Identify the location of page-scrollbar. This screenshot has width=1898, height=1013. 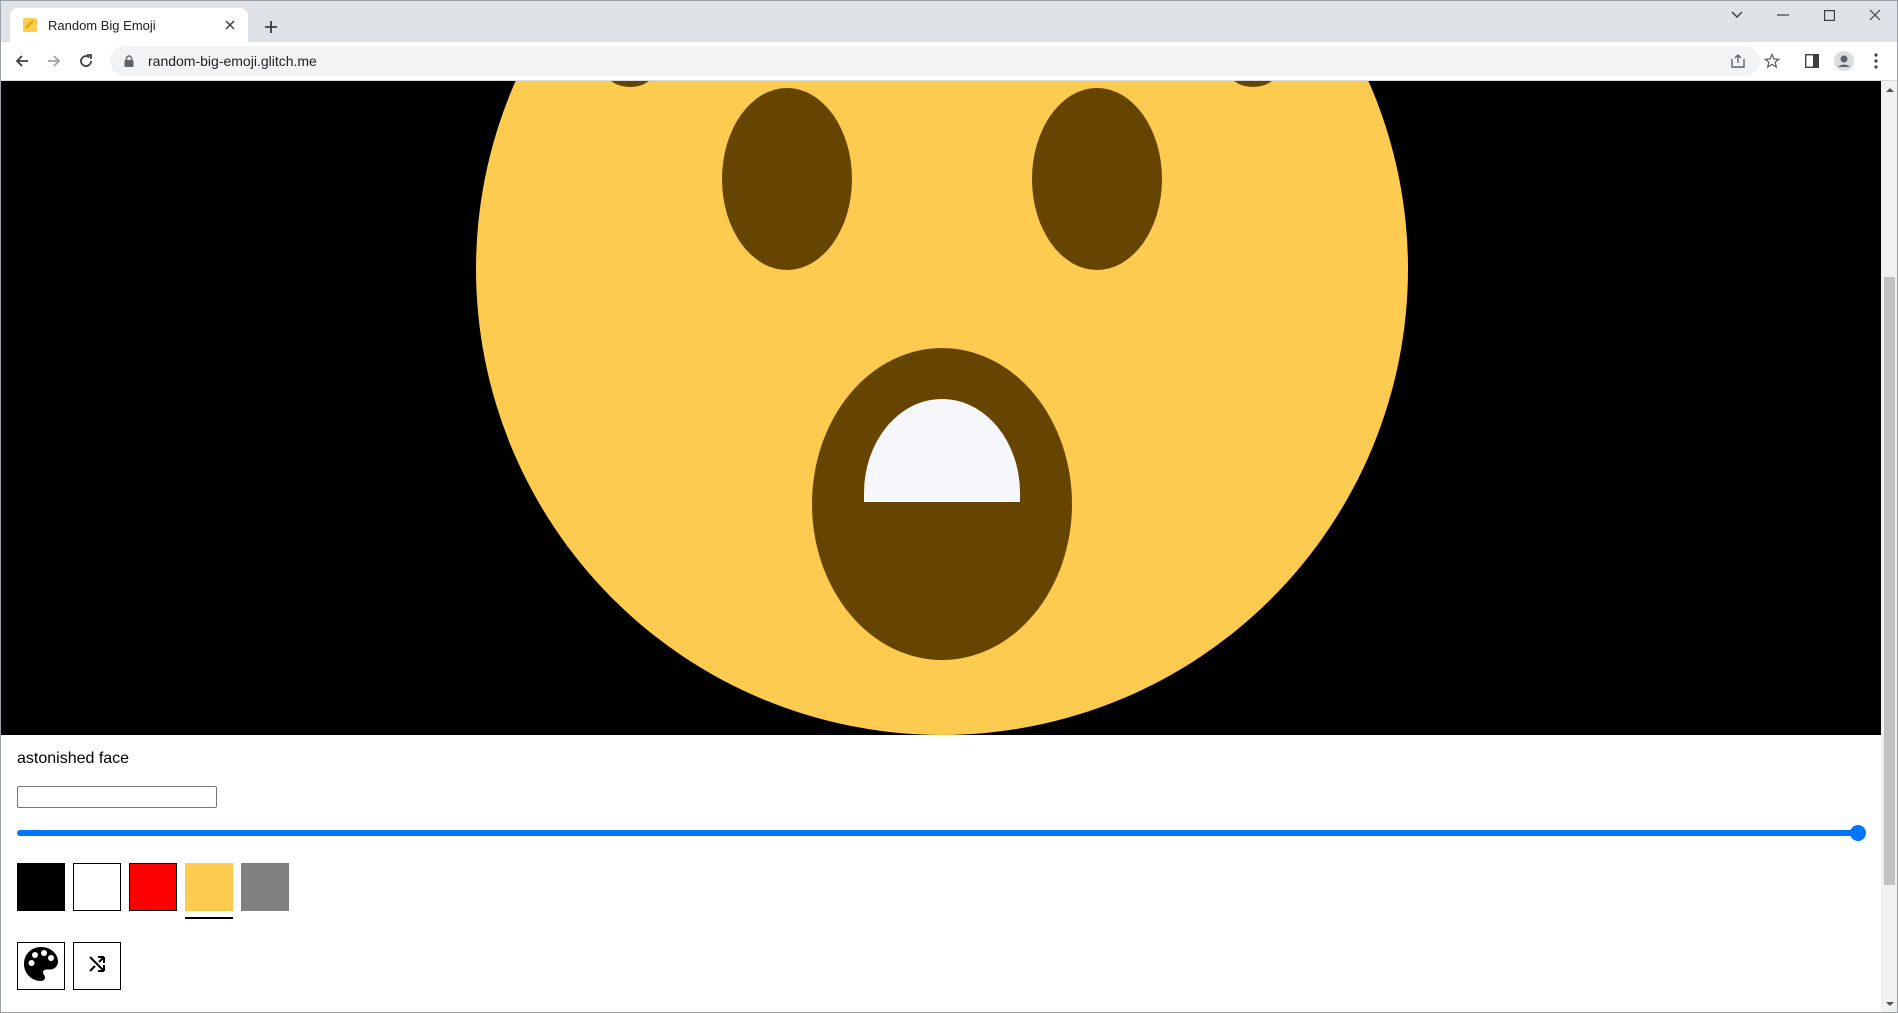
(1889, 546).